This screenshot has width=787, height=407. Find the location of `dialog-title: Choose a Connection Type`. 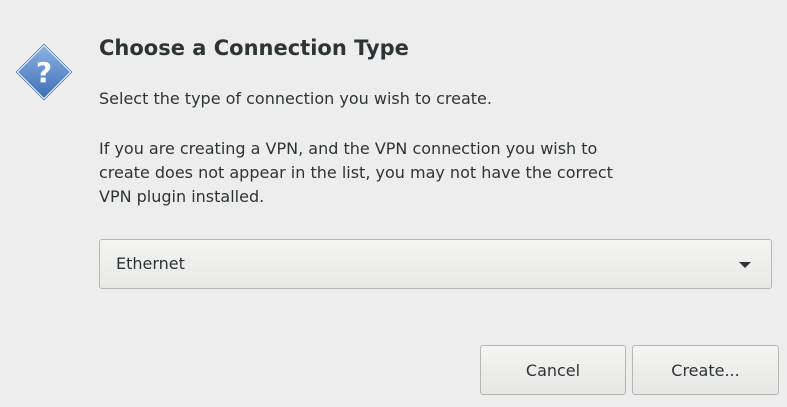

dialog-title: Choose a Connection Type is located at coordinates (254, 48).